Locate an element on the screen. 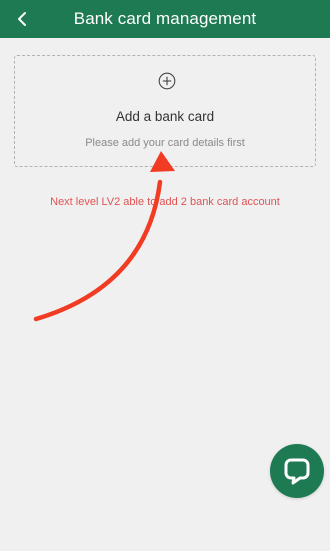 The image size is (330, 551). add-card-title: Add a bank card is located at coordinates (165, 116).